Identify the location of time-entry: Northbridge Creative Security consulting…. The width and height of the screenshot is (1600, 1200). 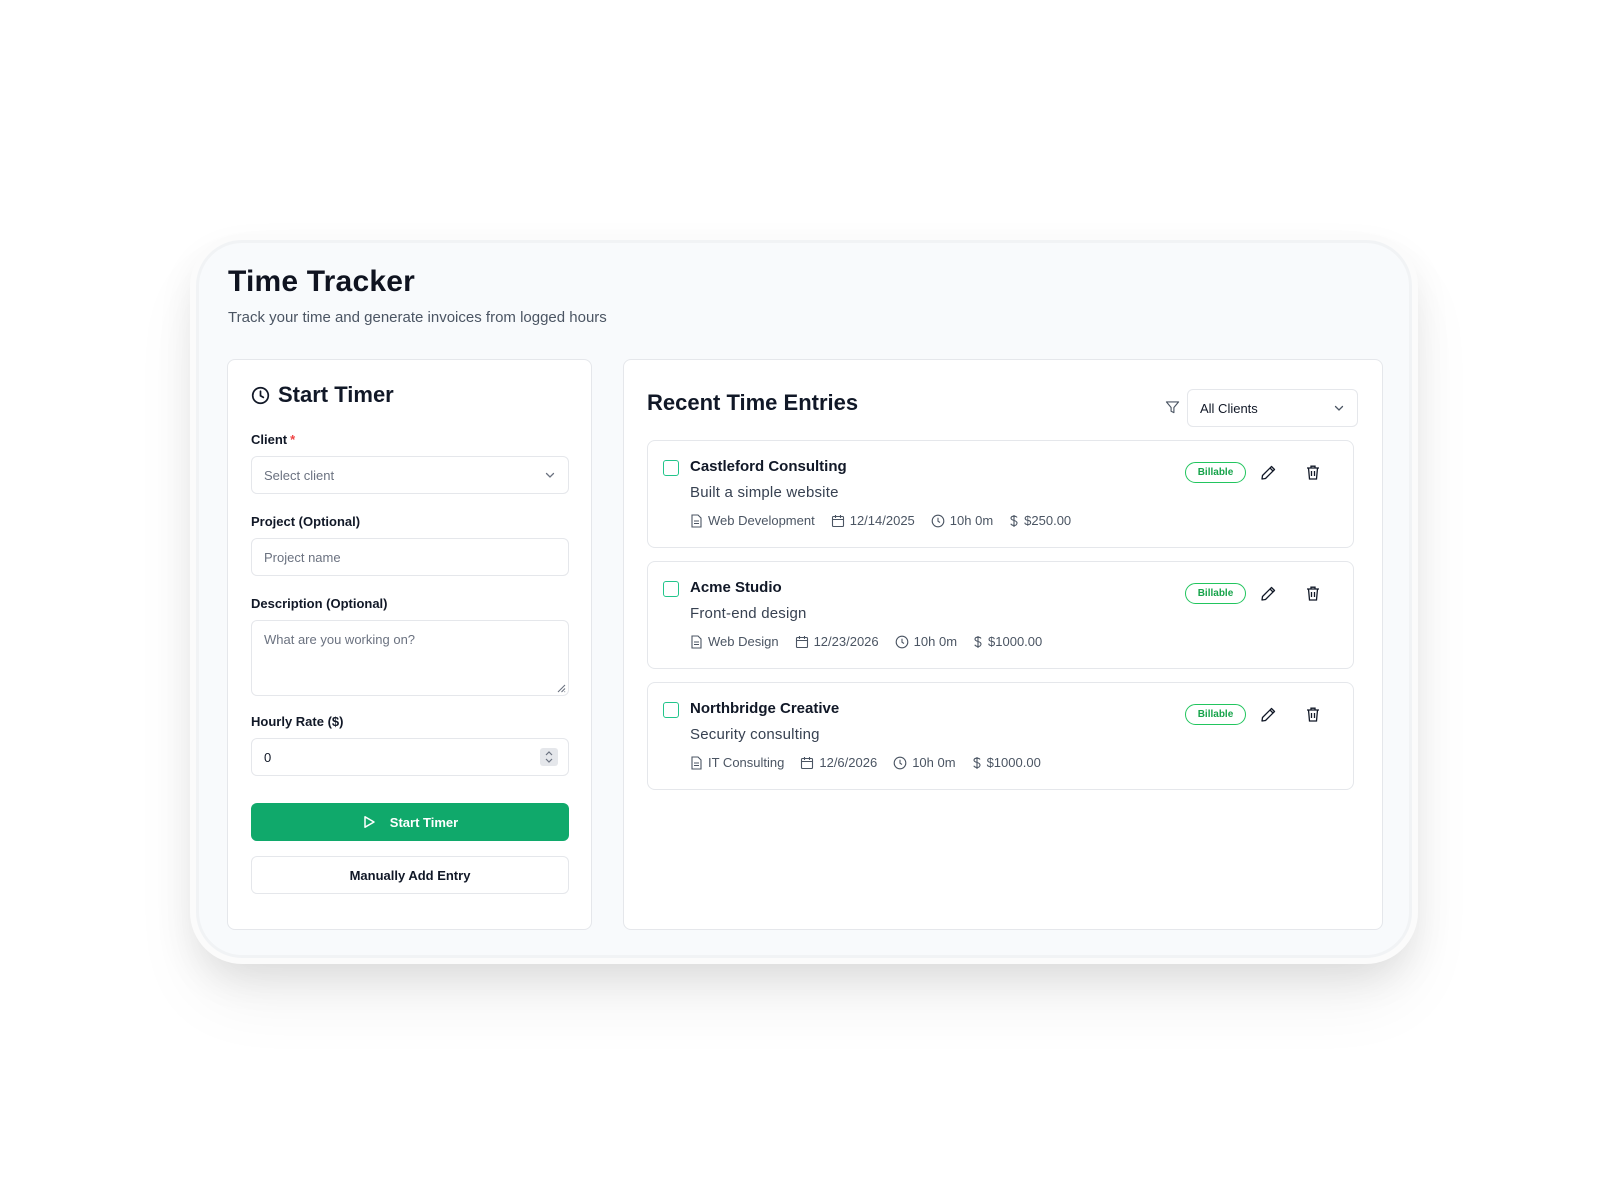
(1000, 736).